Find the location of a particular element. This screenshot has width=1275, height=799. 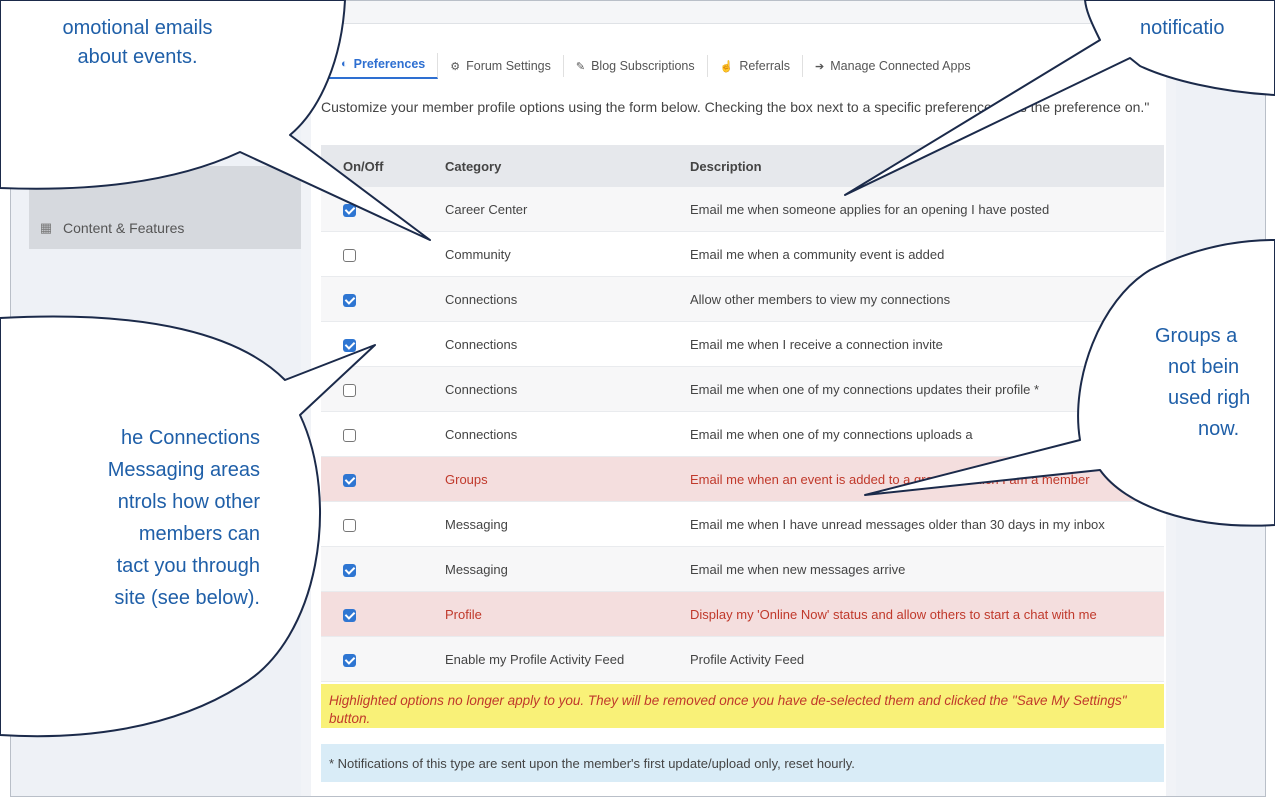

groups-callout-line-2: not bein is located at coordinates (1204, 367).